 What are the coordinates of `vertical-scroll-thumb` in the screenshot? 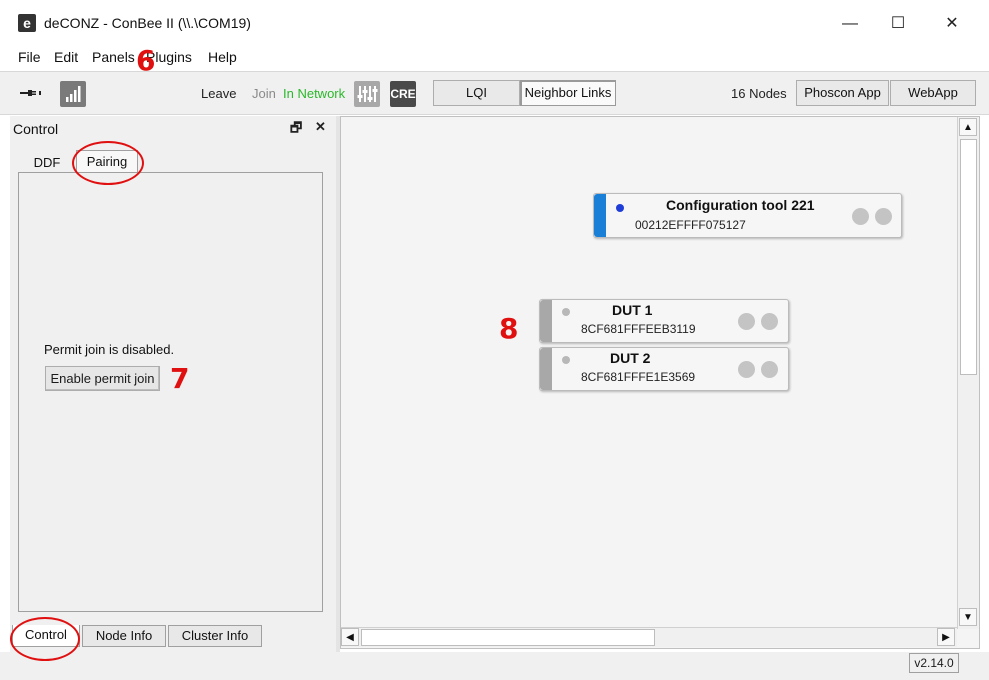 It's located at (968, 257).